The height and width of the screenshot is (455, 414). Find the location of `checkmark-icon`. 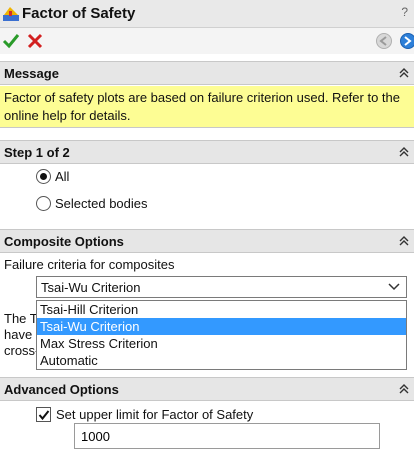

checkmark-icon is located at coordinates (44, 414).